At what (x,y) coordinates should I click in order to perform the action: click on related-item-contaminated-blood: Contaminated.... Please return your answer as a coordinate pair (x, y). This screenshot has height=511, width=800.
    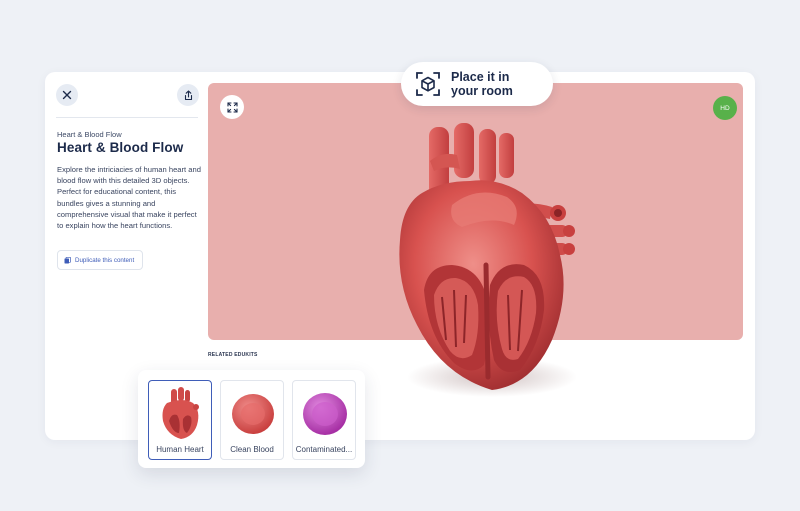
    Looking at the image, I should click on (324, 420).